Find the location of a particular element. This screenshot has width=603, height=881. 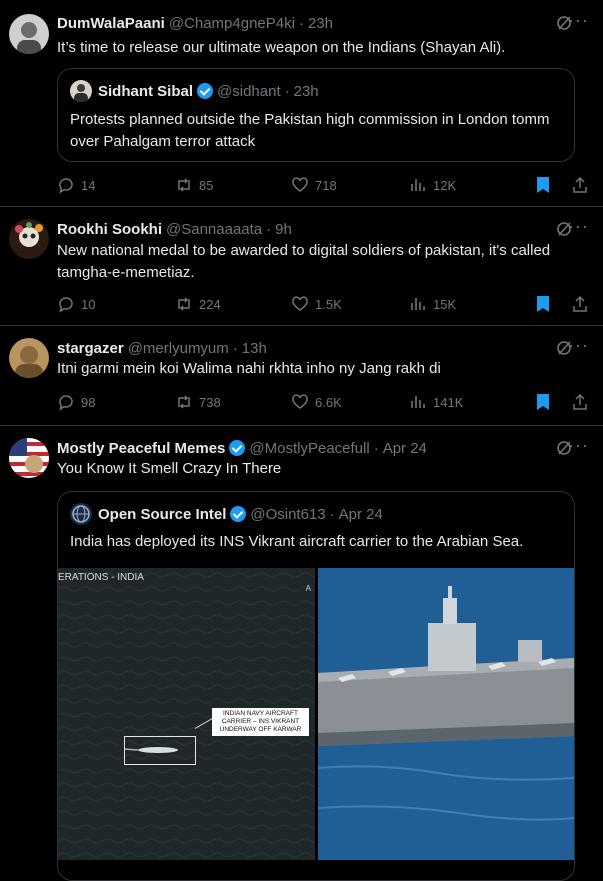

reply-count: 14 is located at coordinates (88, 185).